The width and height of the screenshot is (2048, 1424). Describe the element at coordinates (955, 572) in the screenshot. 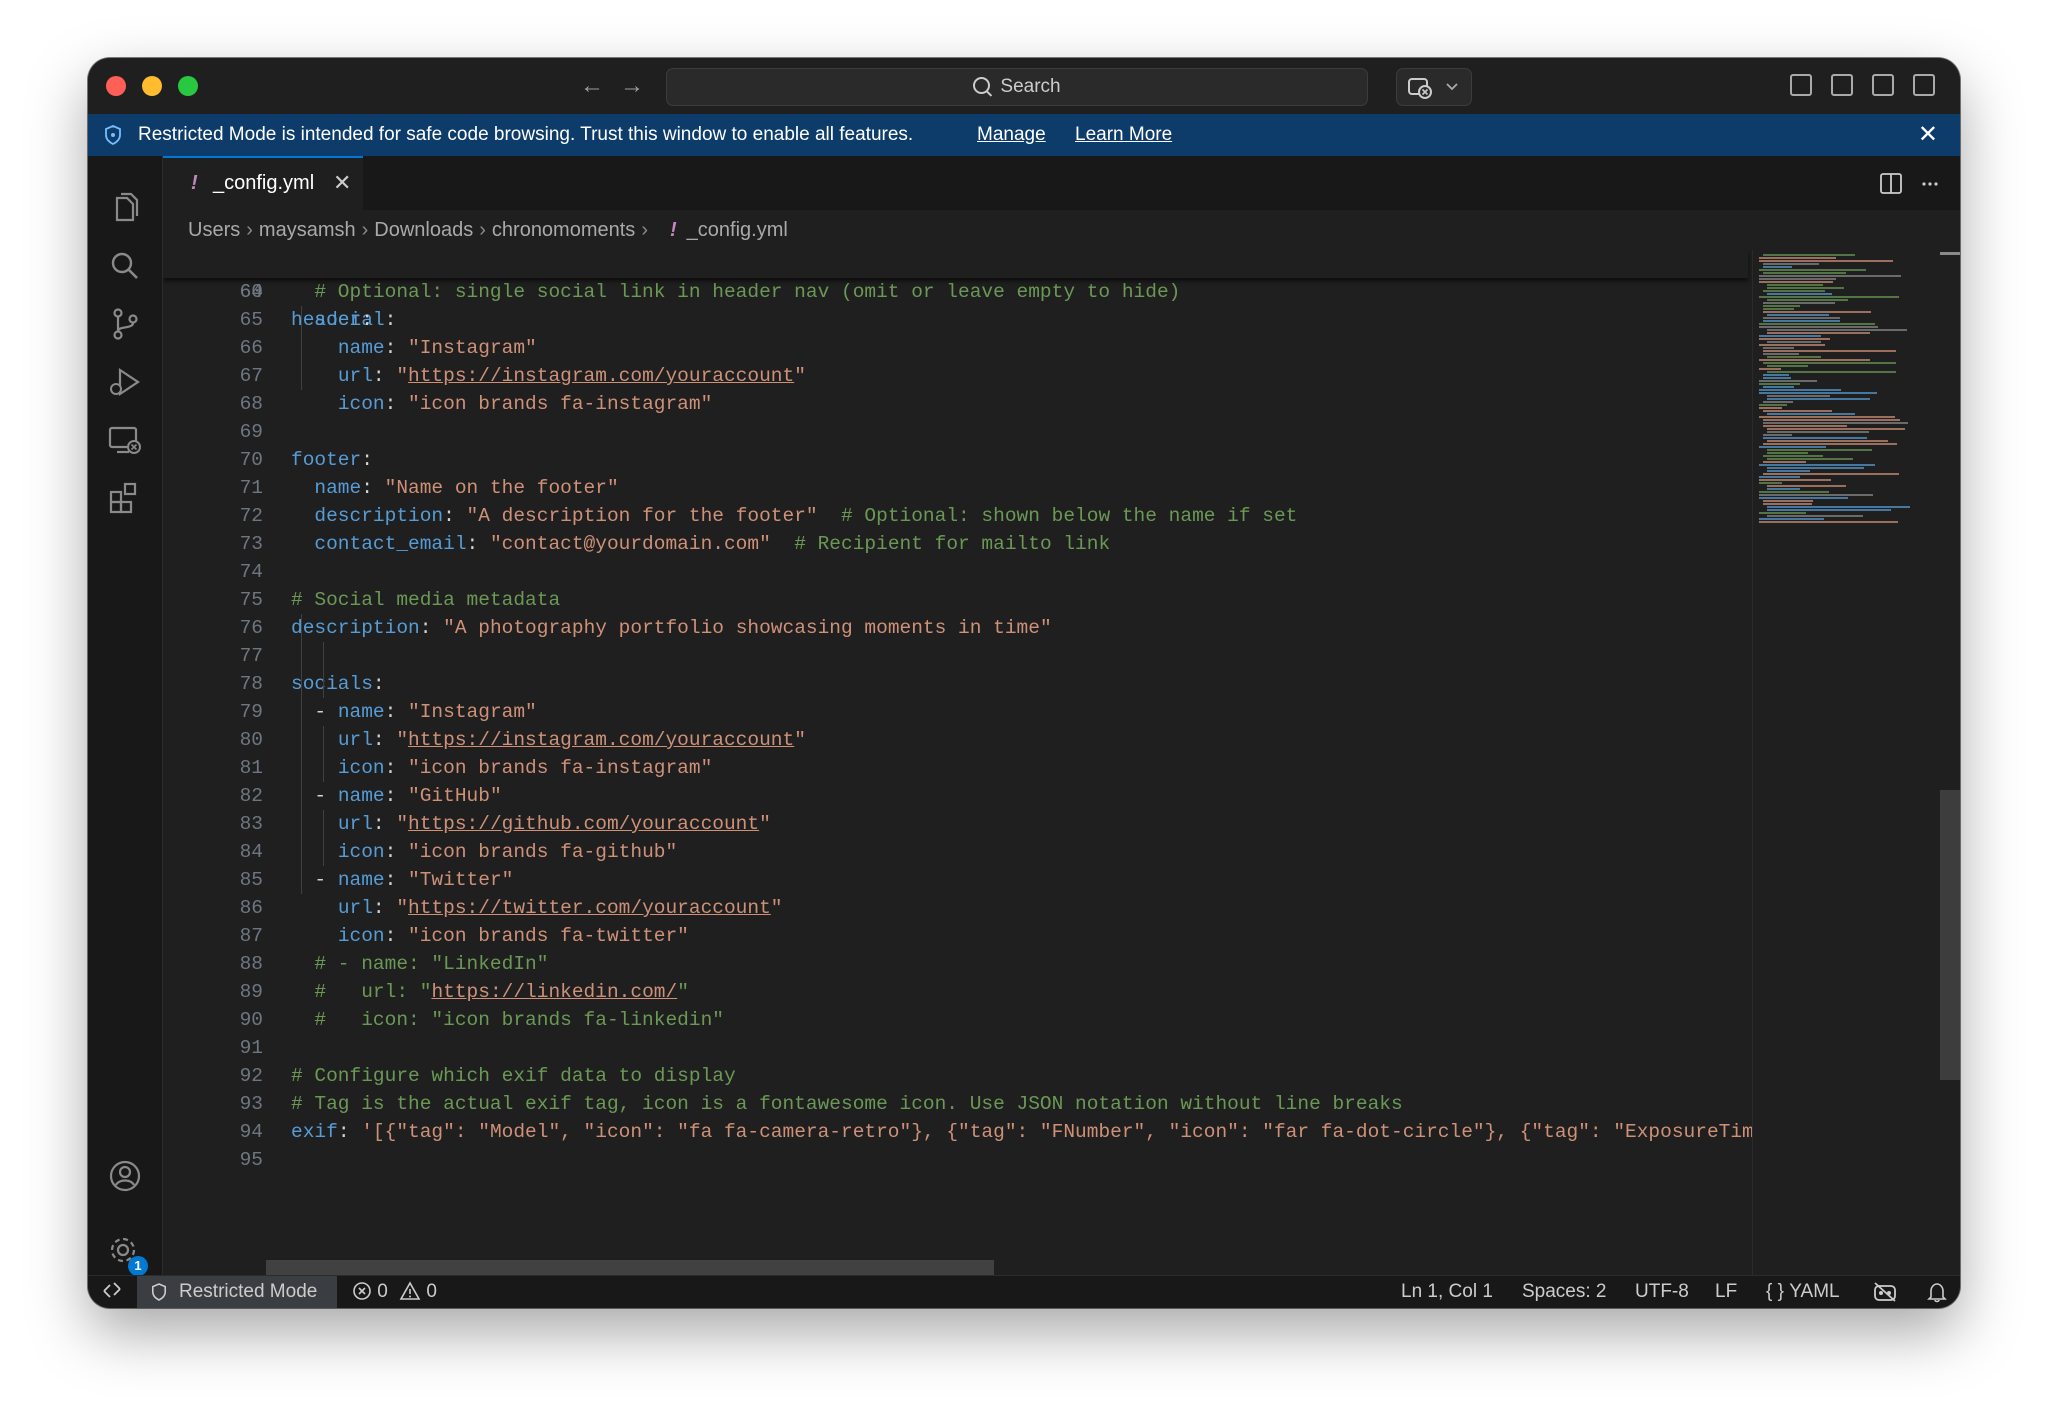

I see `code-line: 74` at that location.